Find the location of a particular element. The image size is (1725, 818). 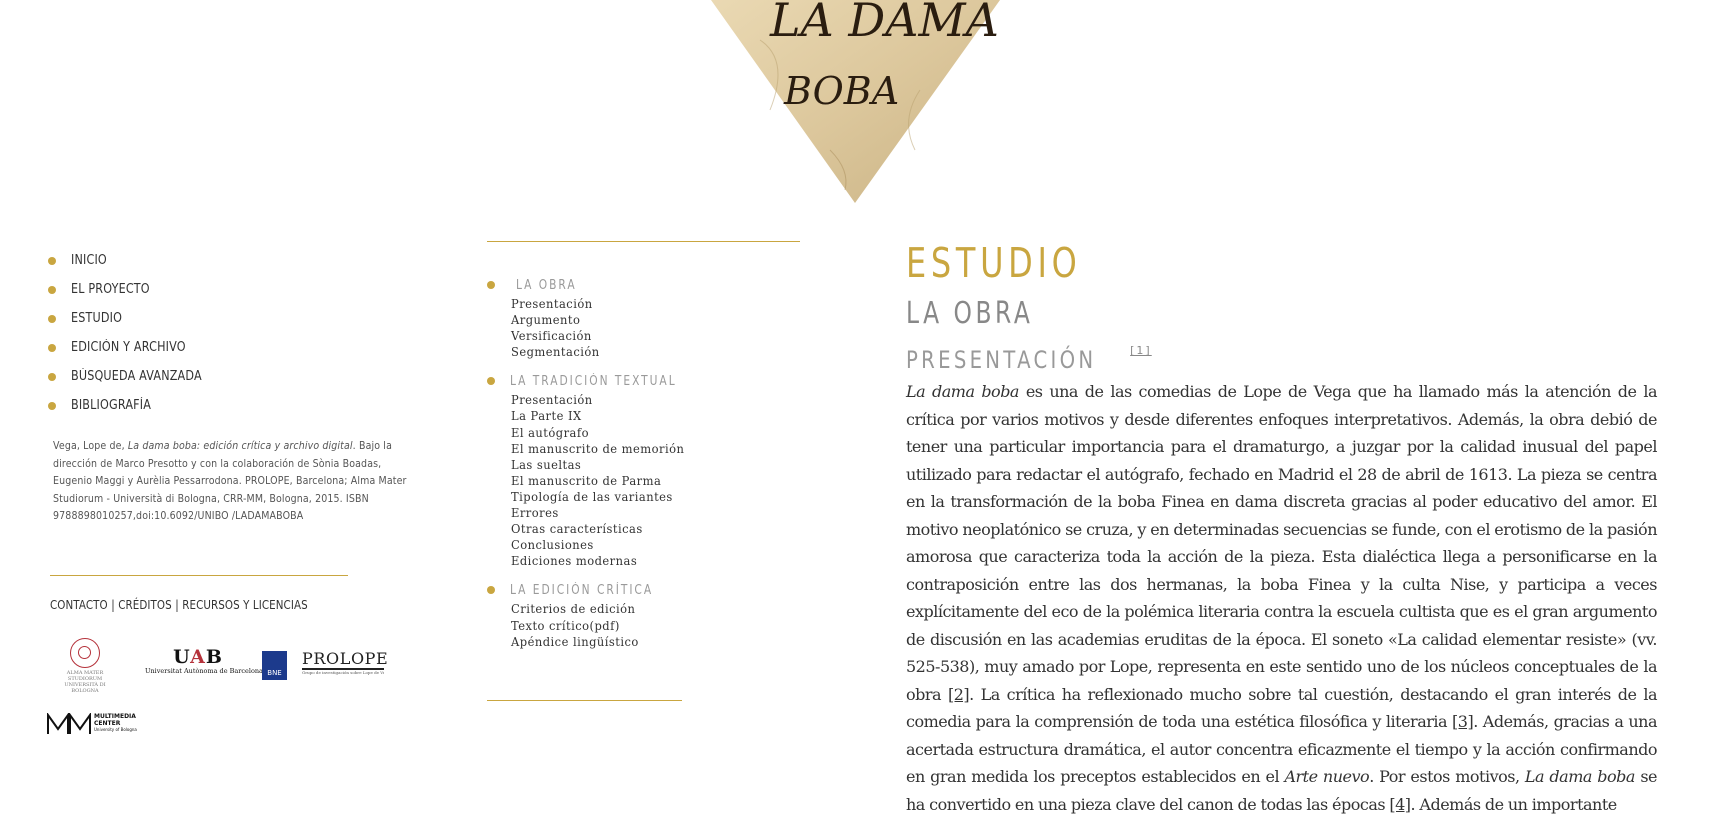

footnote-link-4: [4] is located at coordinates (1400, 804).